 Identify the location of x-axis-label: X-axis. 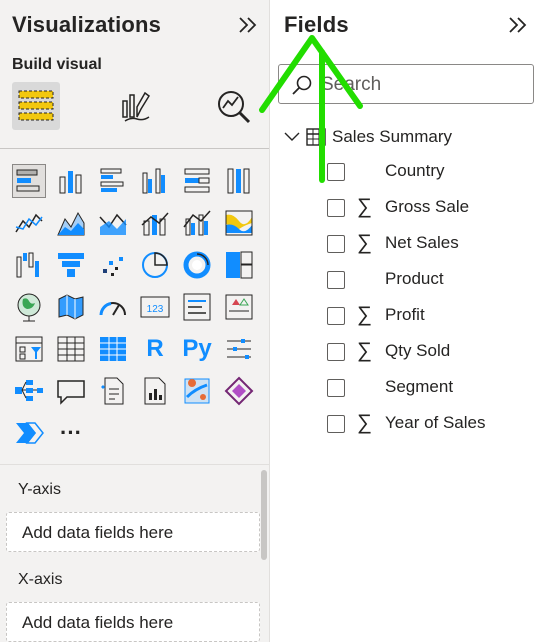
(40, 579).